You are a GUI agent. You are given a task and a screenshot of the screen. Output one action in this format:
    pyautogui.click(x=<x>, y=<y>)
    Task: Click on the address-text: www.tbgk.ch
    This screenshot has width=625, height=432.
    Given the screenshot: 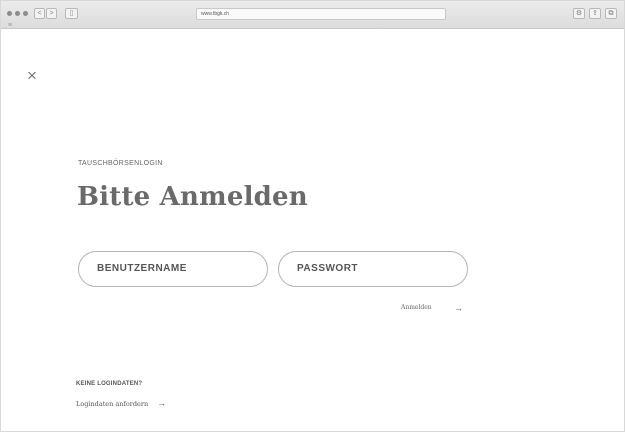 What is the action you would take?
    pyautogui.click(x=215, y=14)
    